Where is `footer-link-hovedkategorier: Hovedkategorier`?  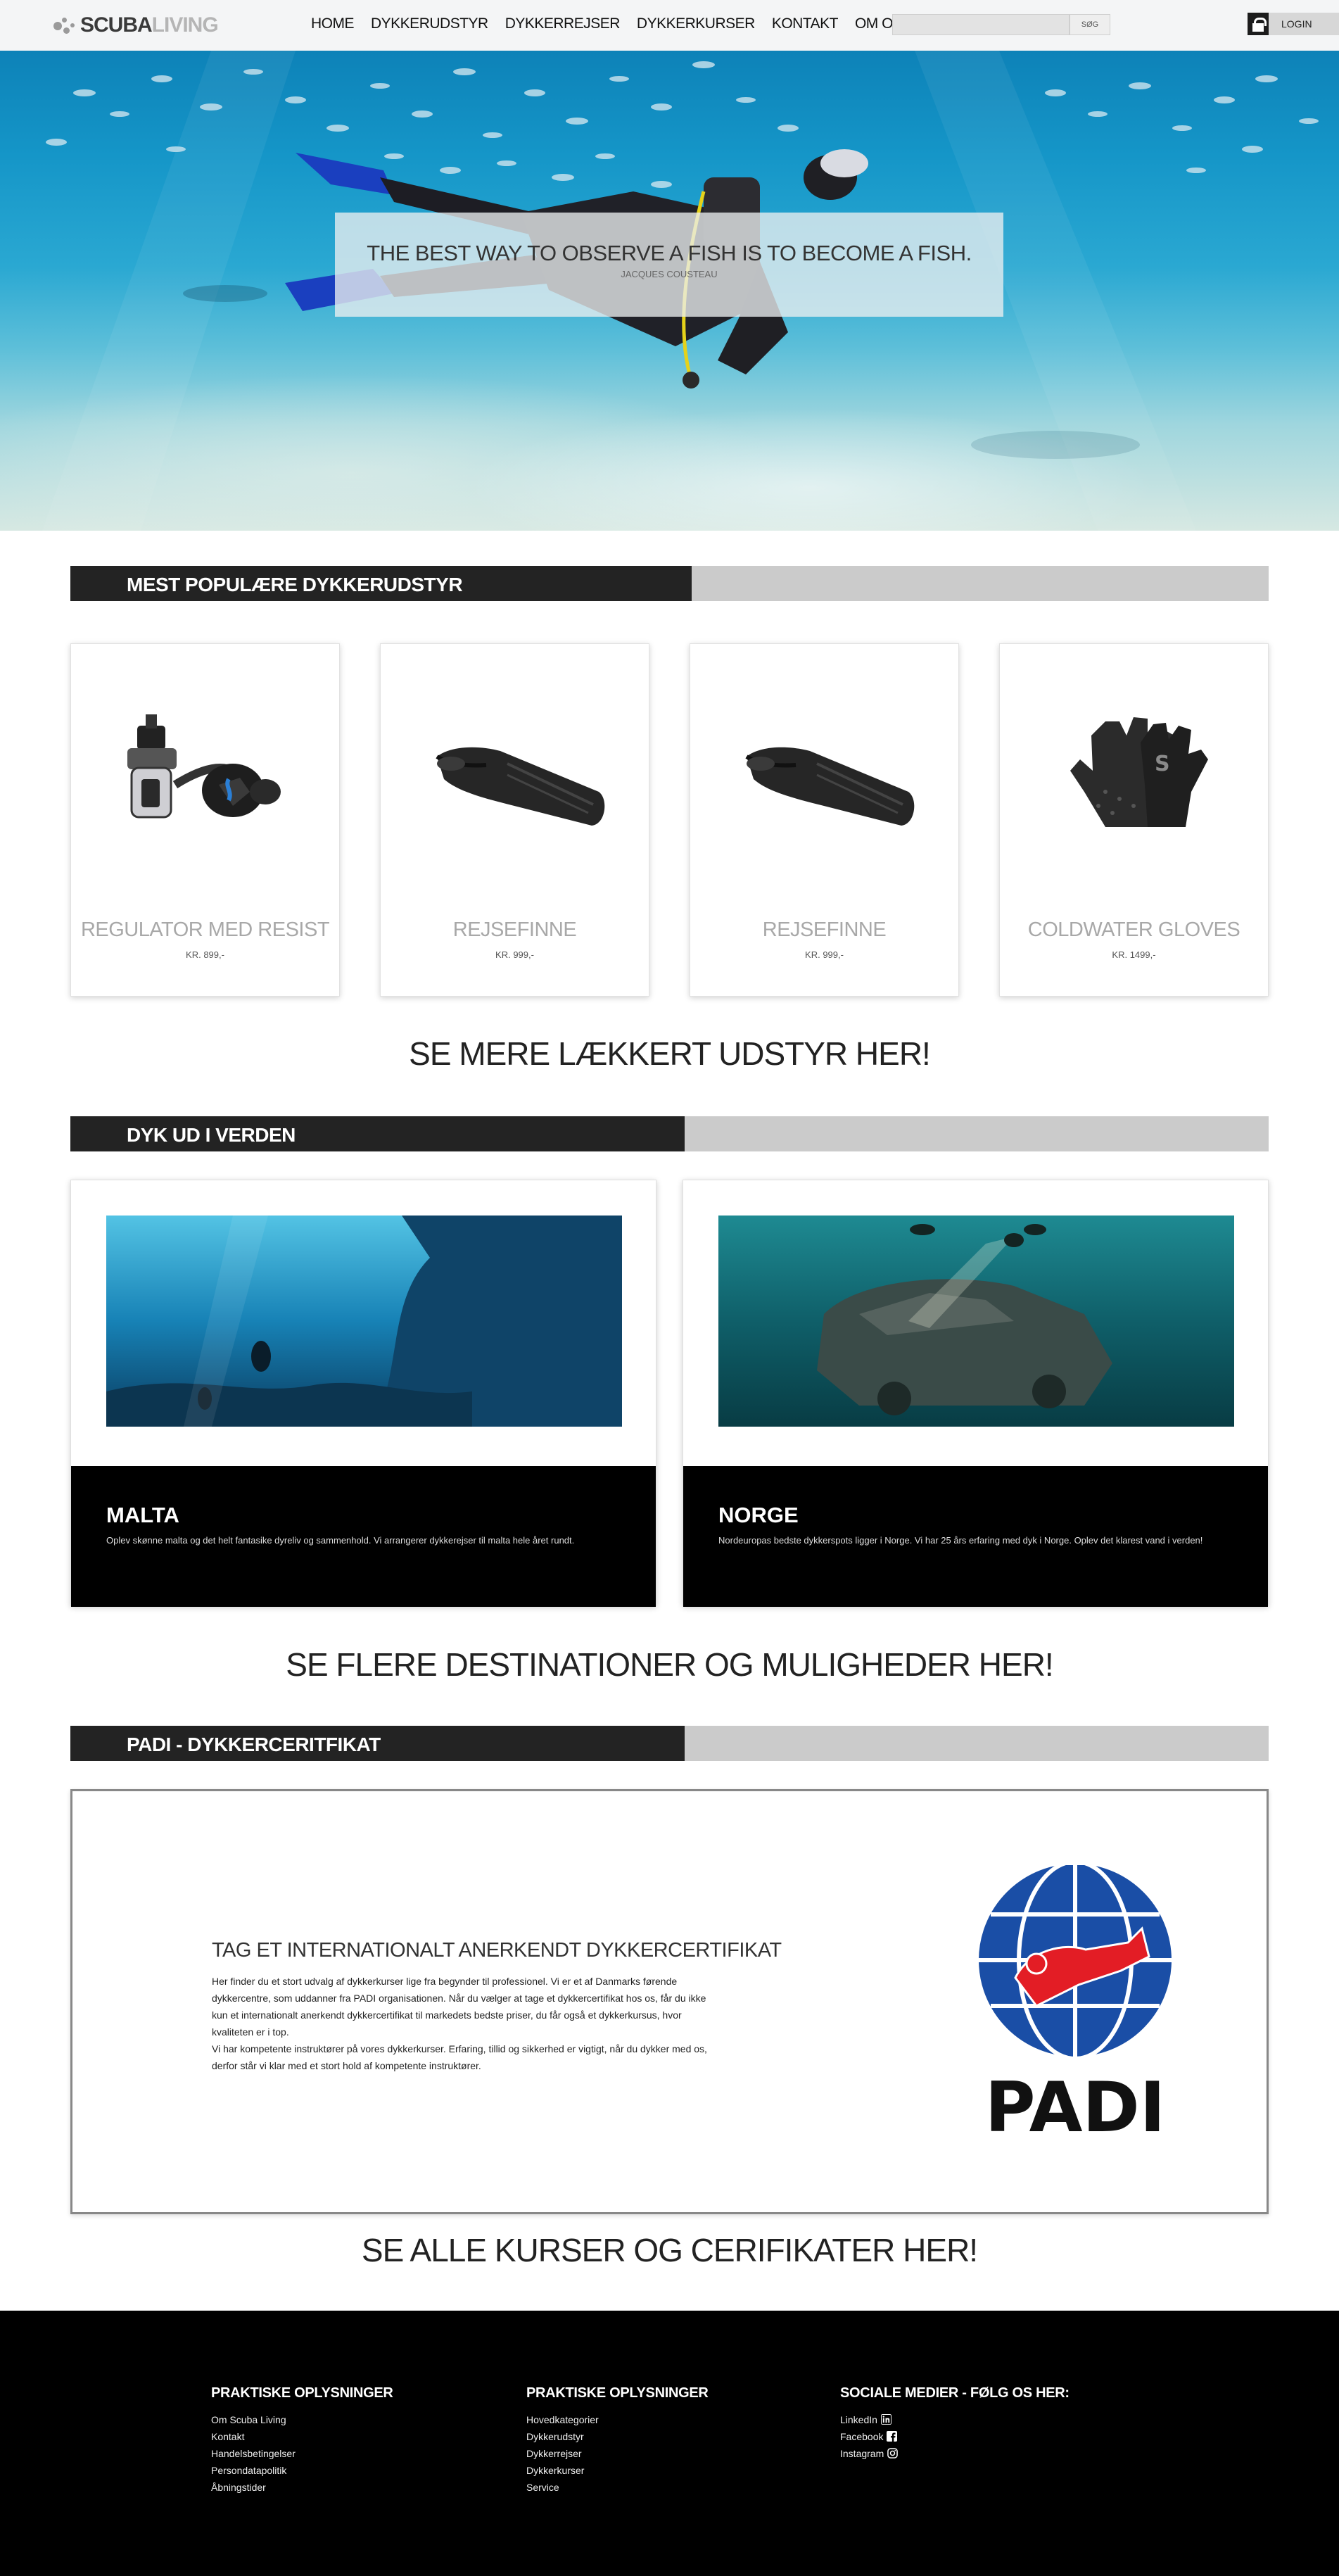
footer-link-hovedkategorier: Hovedkategorier is located at coordinates (617, 2419).